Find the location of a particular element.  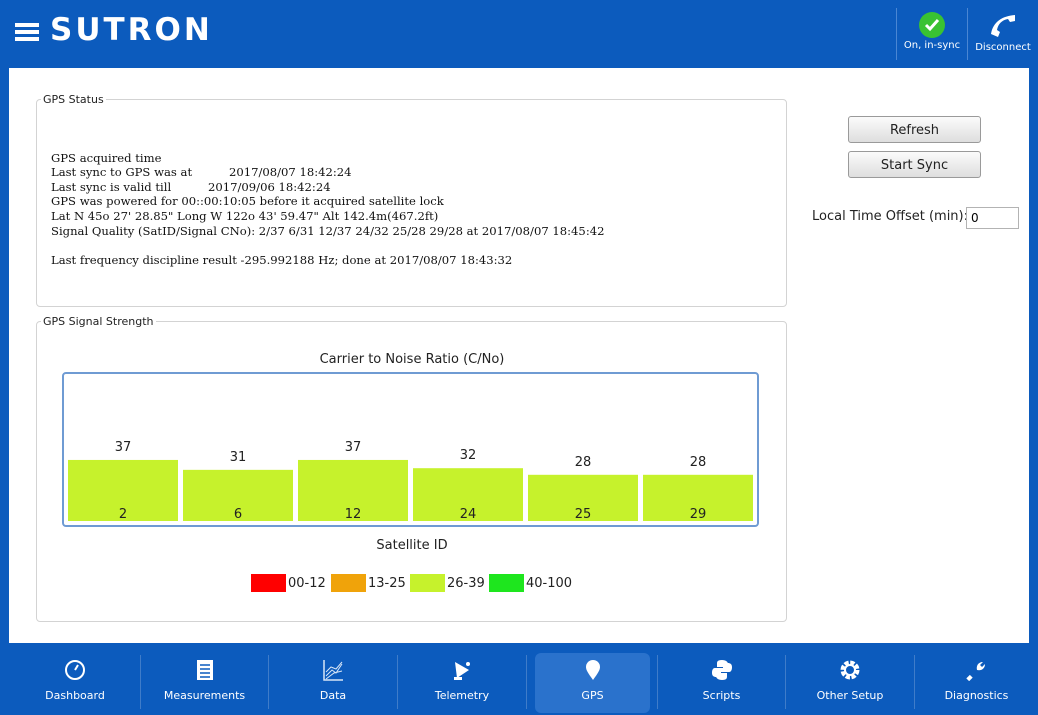

legend-item: 00-12 is located at coordinates (288, 583).